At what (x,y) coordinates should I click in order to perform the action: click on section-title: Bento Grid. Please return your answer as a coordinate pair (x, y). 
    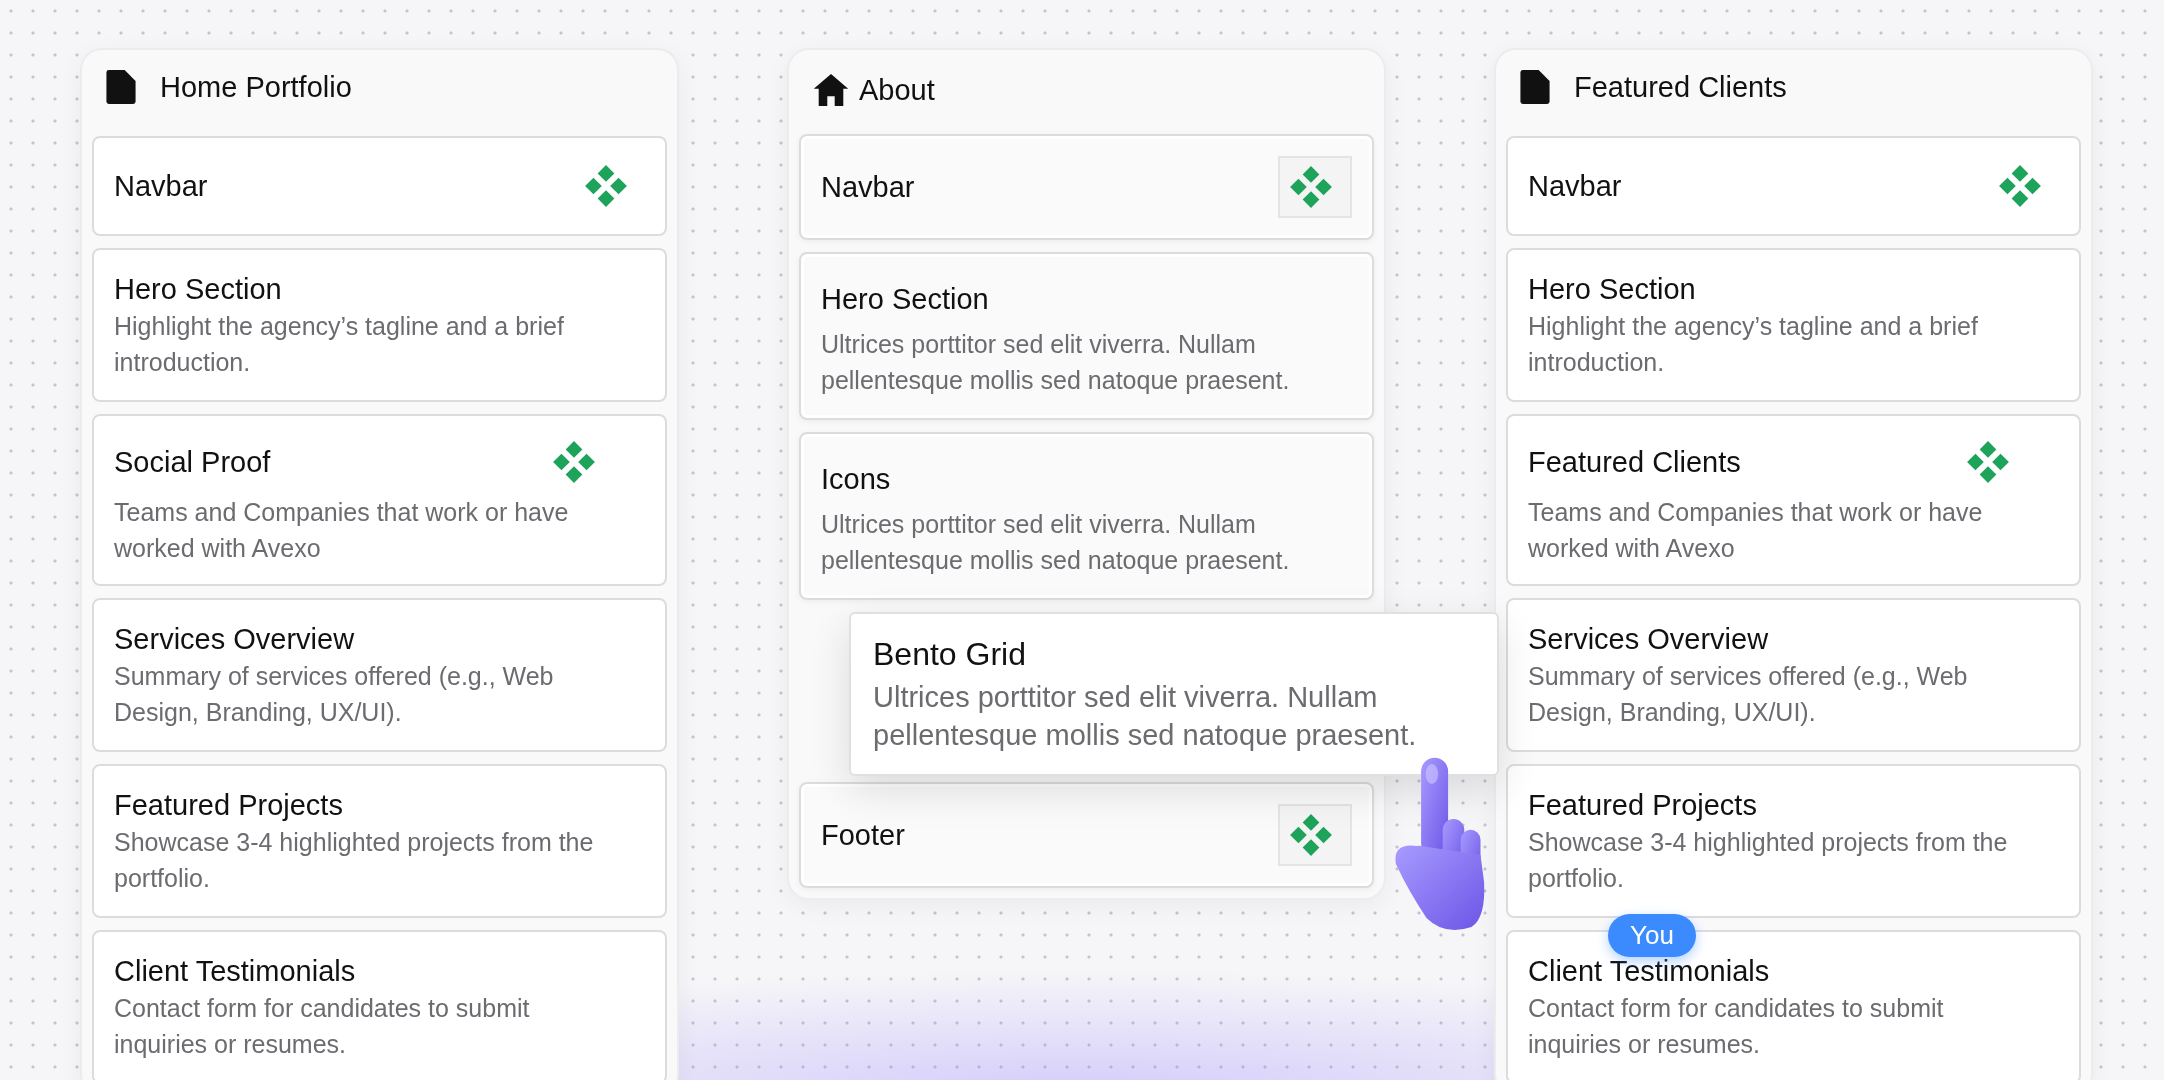
    Looking at the image, I should click on (950, 654).